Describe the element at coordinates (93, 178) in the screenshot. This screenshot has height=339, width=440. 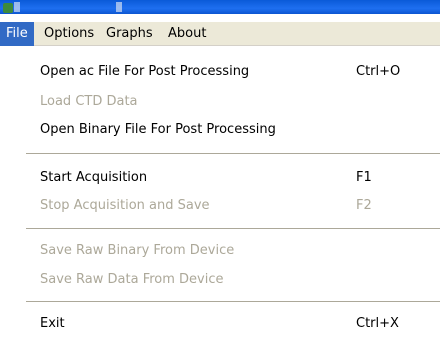
I see `menu-item-start-acquisition: Start Acquisition` at that location.